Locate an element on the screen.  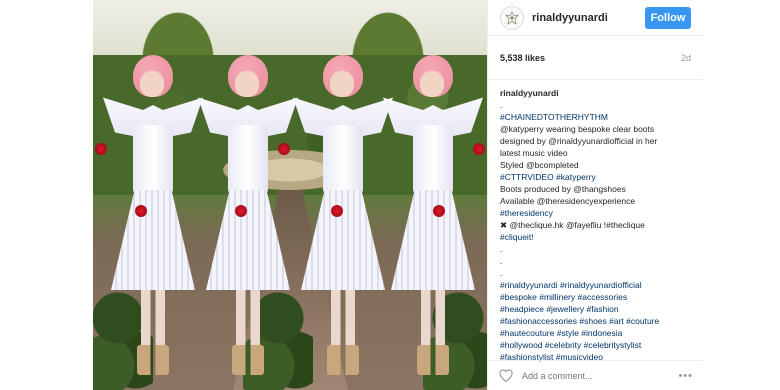
post-header: rinaldyyunardi Follow is located at coordinates (595, 18).